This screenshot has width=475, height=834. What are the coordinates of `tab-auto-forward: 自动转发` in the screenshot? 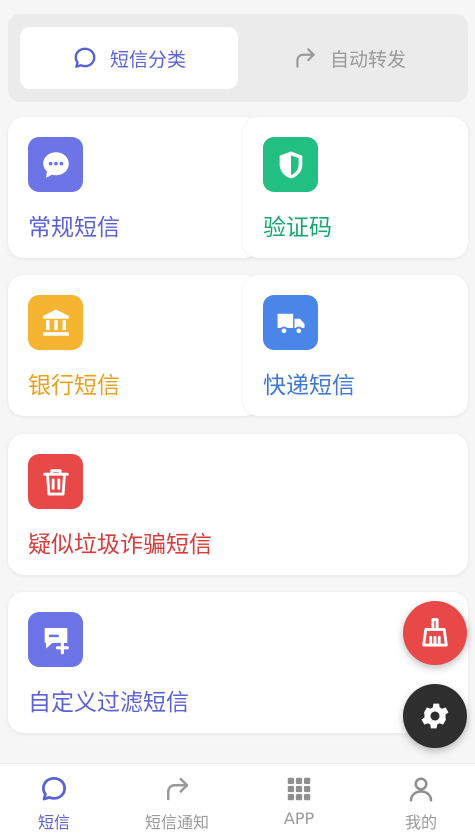 It's located at (349, 58).